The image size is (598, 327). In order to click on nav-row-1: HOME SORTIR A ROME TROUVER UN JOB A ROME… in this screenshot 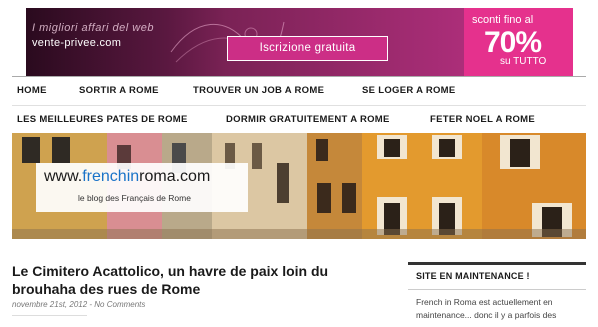, I will do `click(299, 91)`.